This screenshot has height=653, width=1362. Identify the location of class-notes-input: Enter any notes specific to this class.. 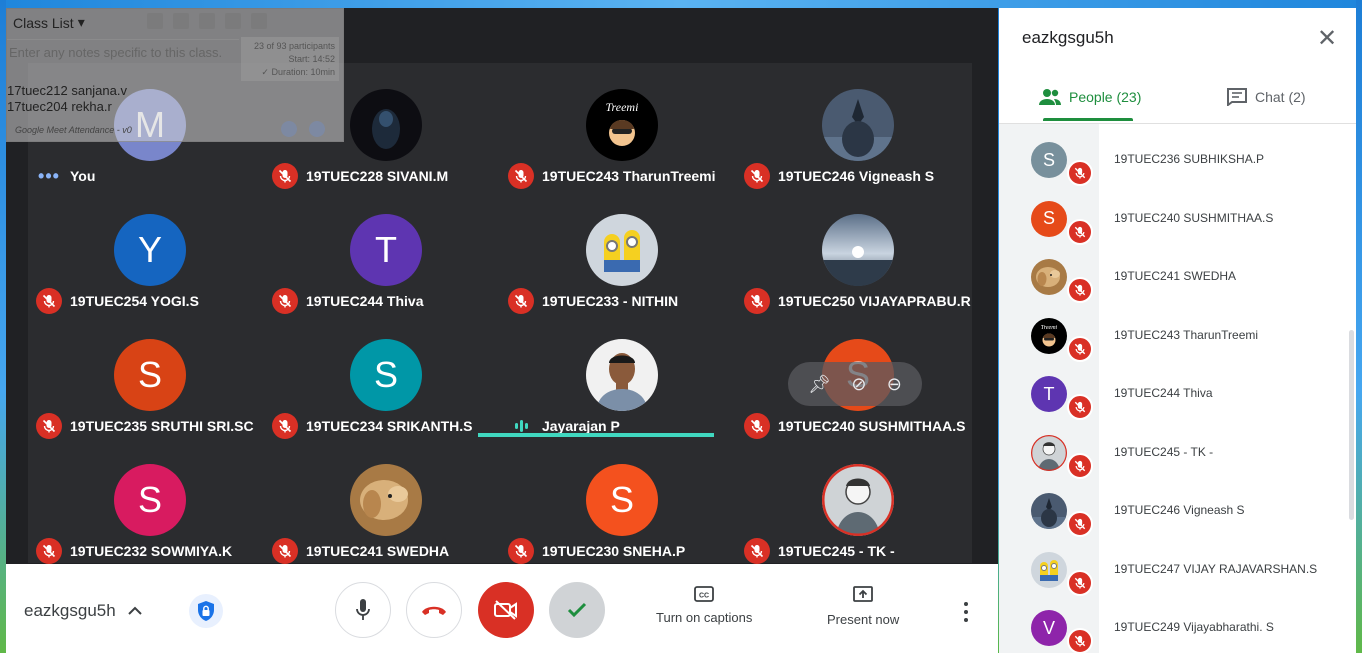
(123, 58).